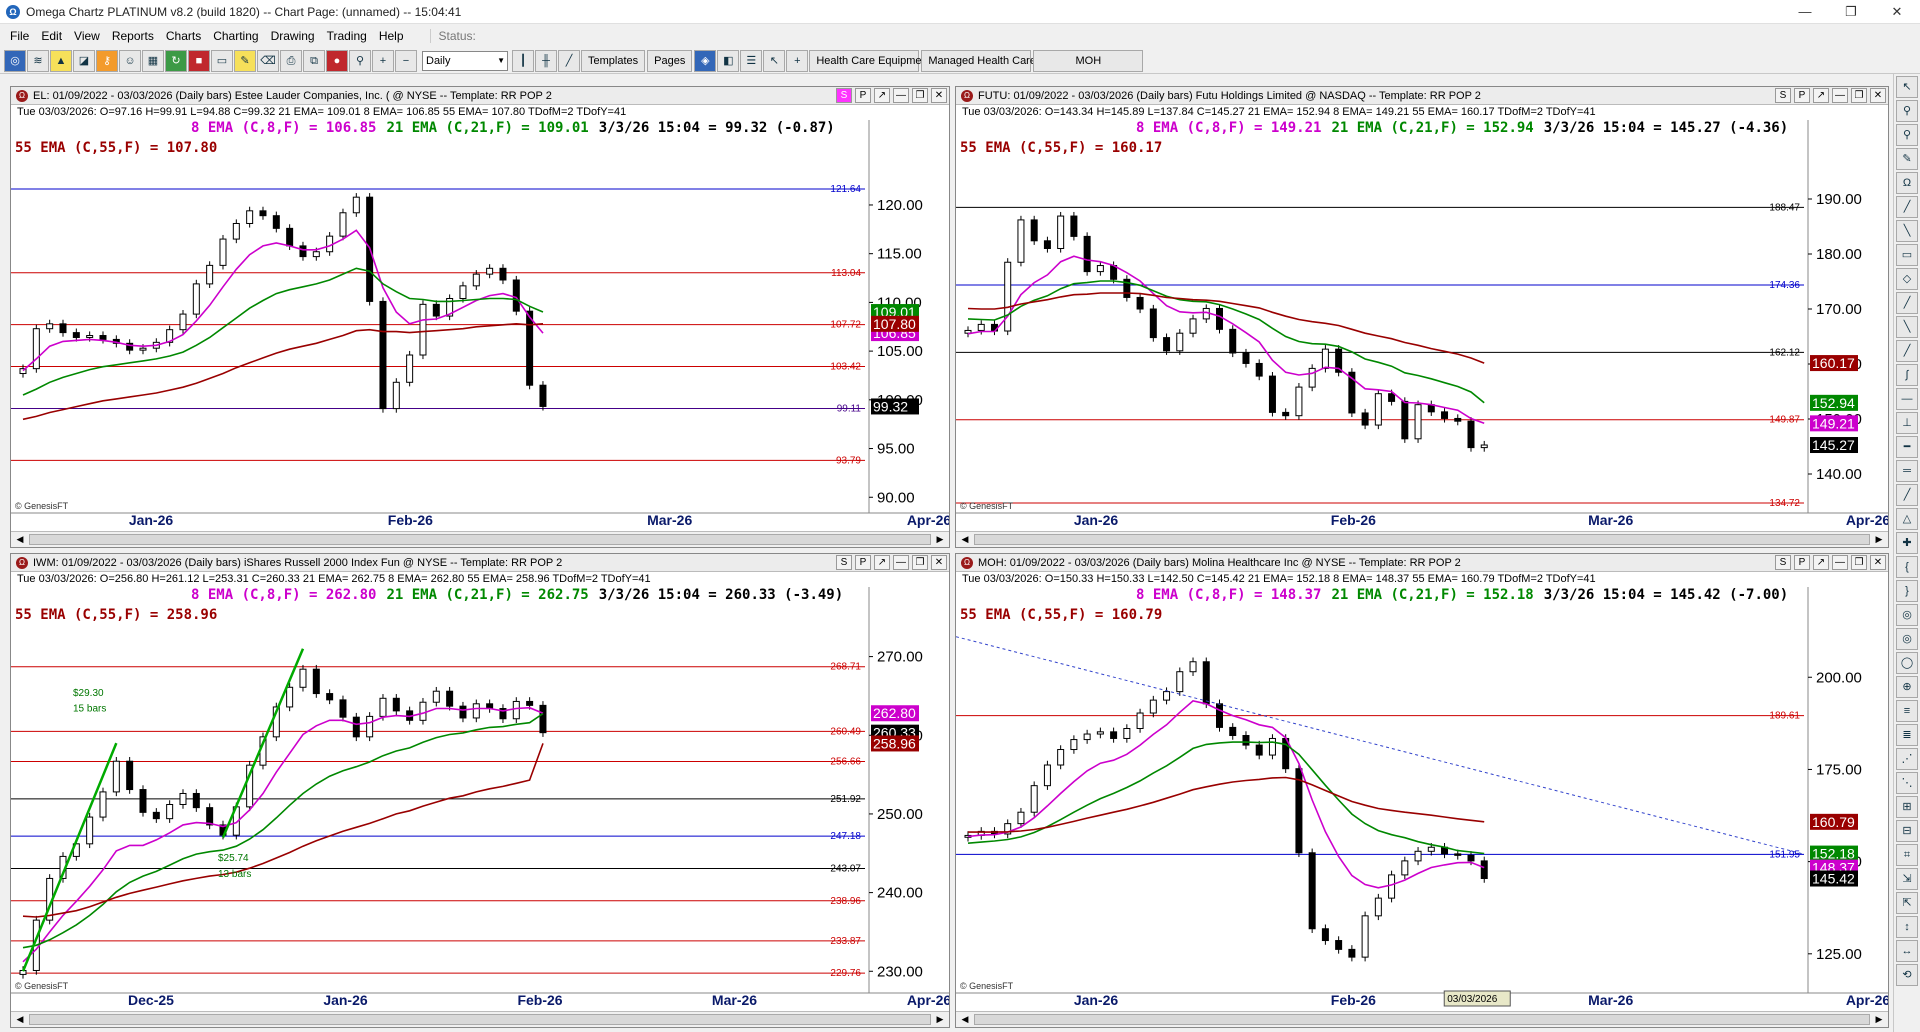 The height and width of the screenshot is (1032, 1920). Describe the element at coordinates (1907, 519) in the screenshot. I see `drawing-tool-icon: △` at that location.